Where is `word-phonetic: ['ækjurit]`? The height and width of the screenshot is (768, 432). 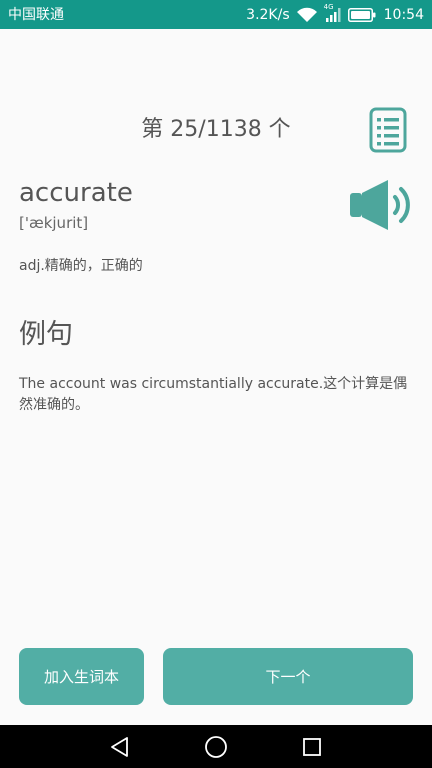
word-phonetic: ['ækjurit] is located at coordinates (54, 223).